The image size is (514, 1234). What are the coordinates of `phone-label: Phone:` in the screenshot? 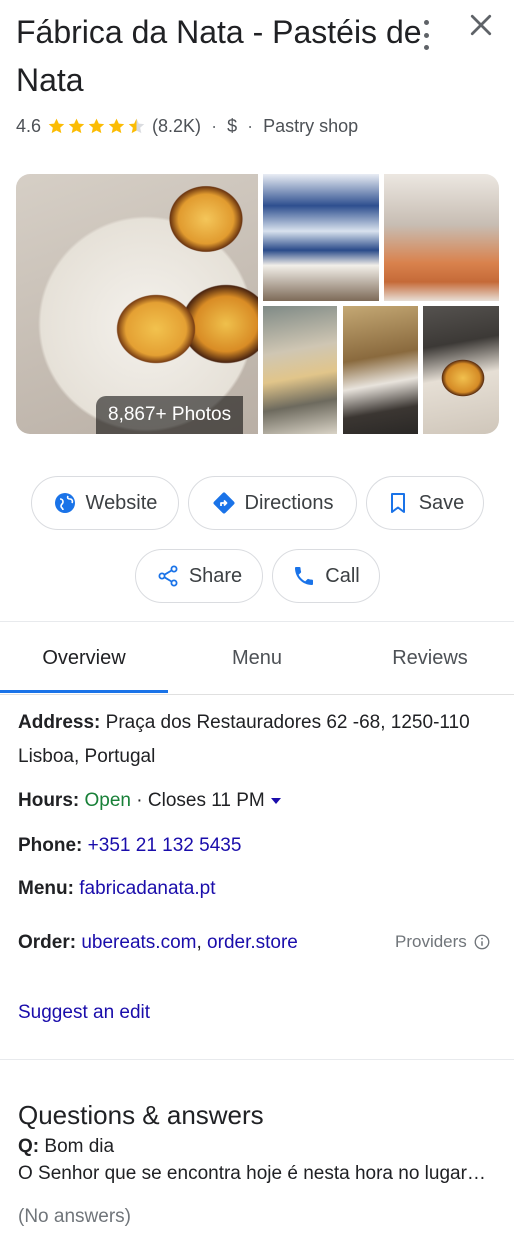 It's located at (50, 845).